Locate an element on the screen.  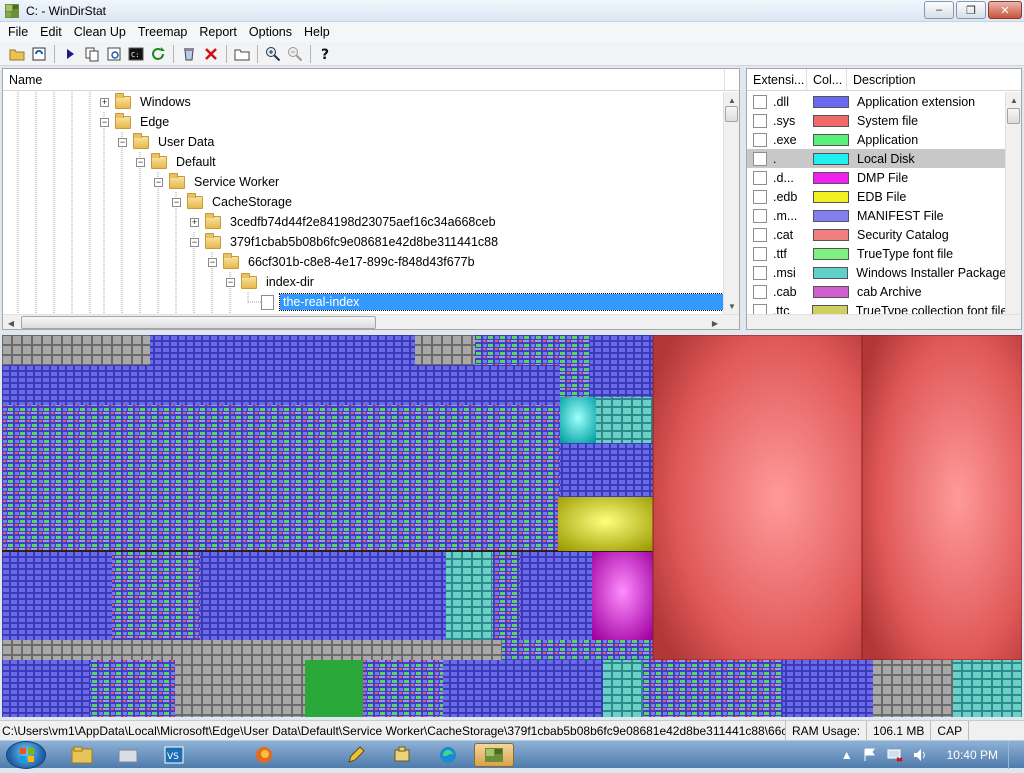
extension-name: . is located at coordinates (775, 158).